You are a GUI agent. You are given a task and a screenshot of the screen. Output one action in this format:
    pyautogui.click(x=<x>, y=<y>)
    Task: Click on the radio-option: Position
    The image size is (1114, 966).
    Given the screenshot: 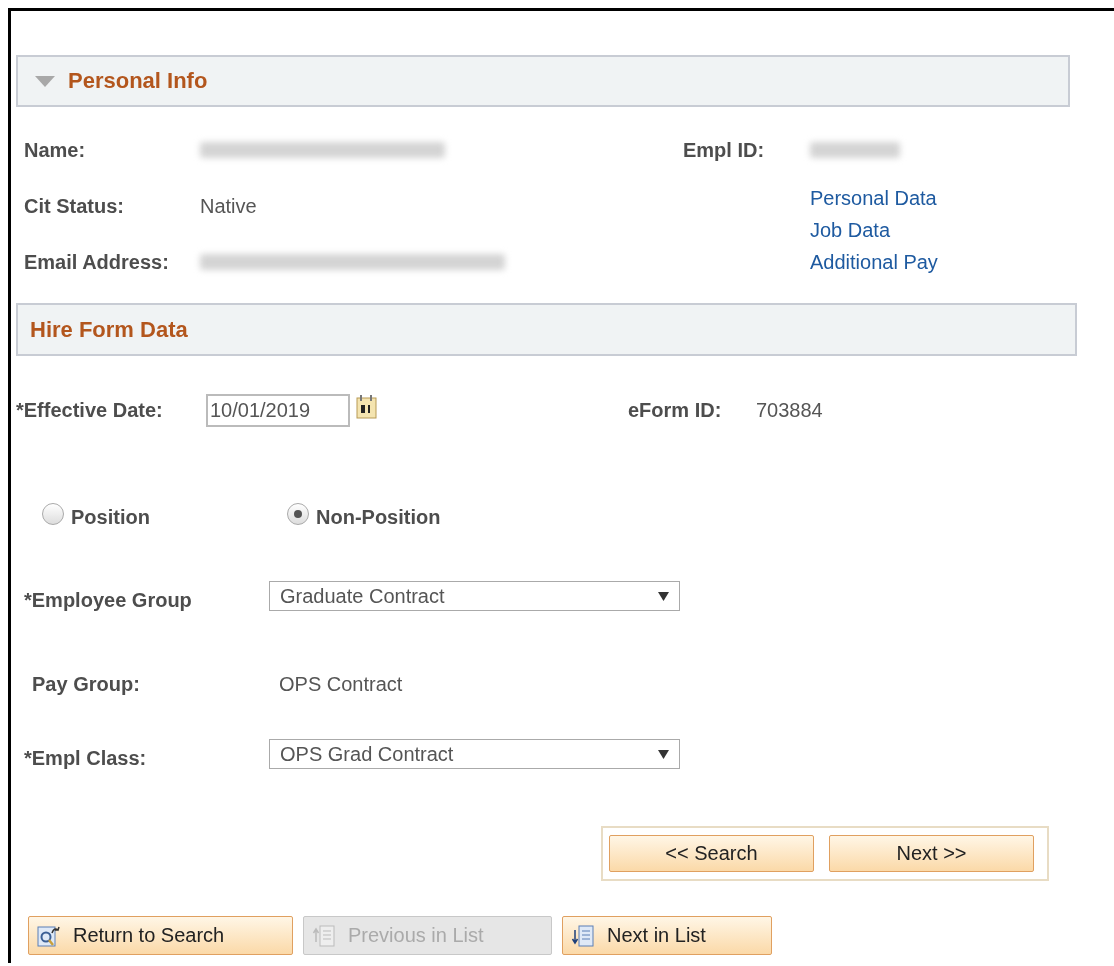 What is the action you would take?
    pyautogui.click(x=164, y=517)
    